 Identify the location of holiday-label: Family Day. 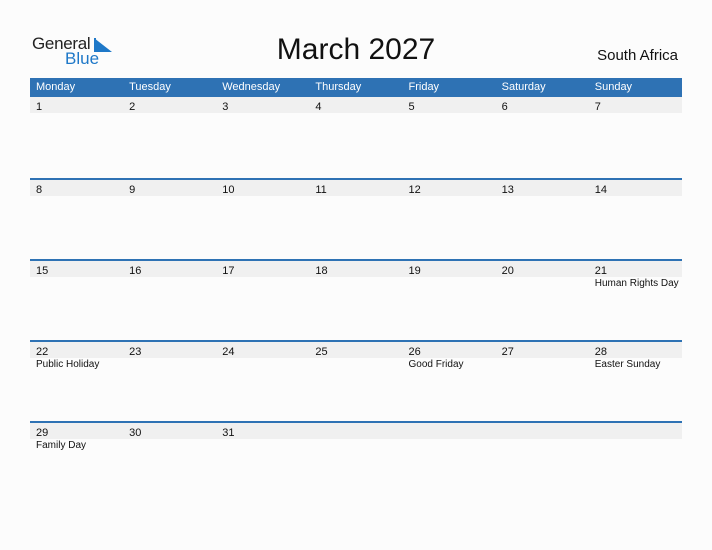
(61, 445).